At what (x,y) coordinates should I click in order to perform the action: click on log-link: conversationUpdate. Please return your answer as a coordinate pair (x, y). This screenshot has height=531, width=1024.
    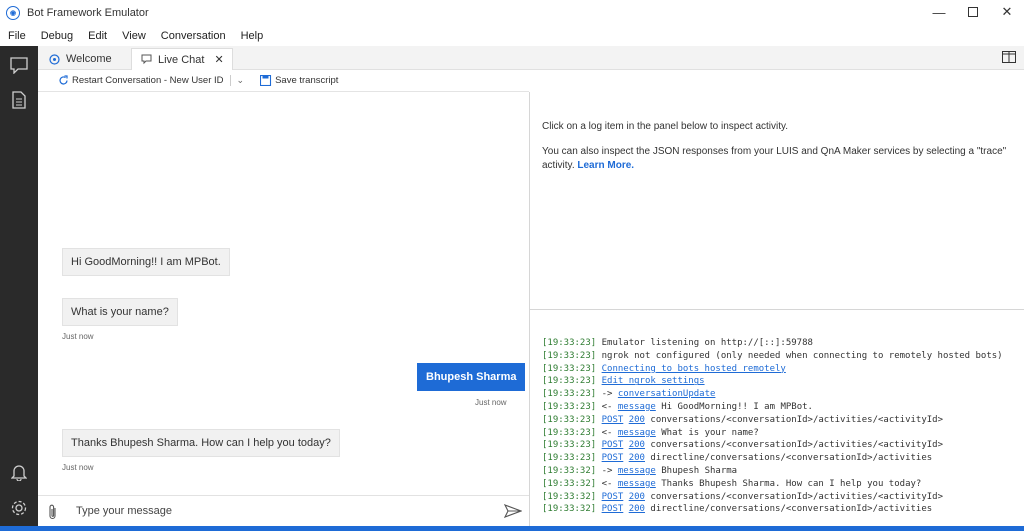
    Looking at the image, I should click on (667, 394).